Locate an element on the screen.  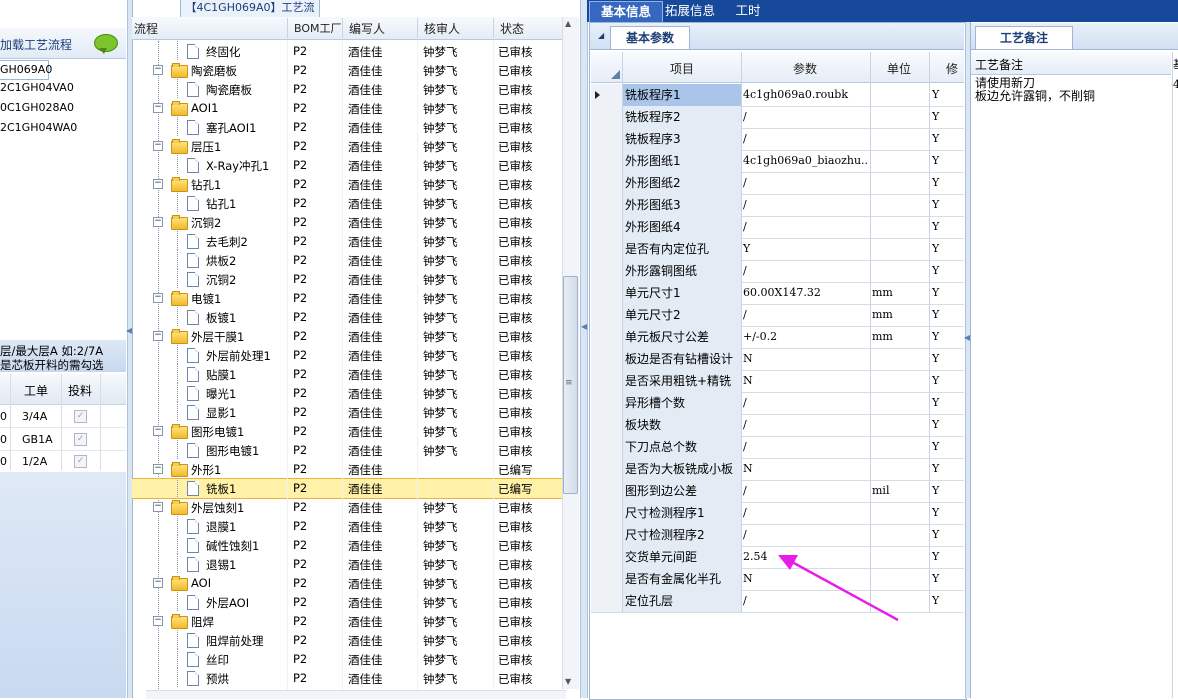
param-item-cell: 是否有金属化半孔 is located at coordinates (682, 579).